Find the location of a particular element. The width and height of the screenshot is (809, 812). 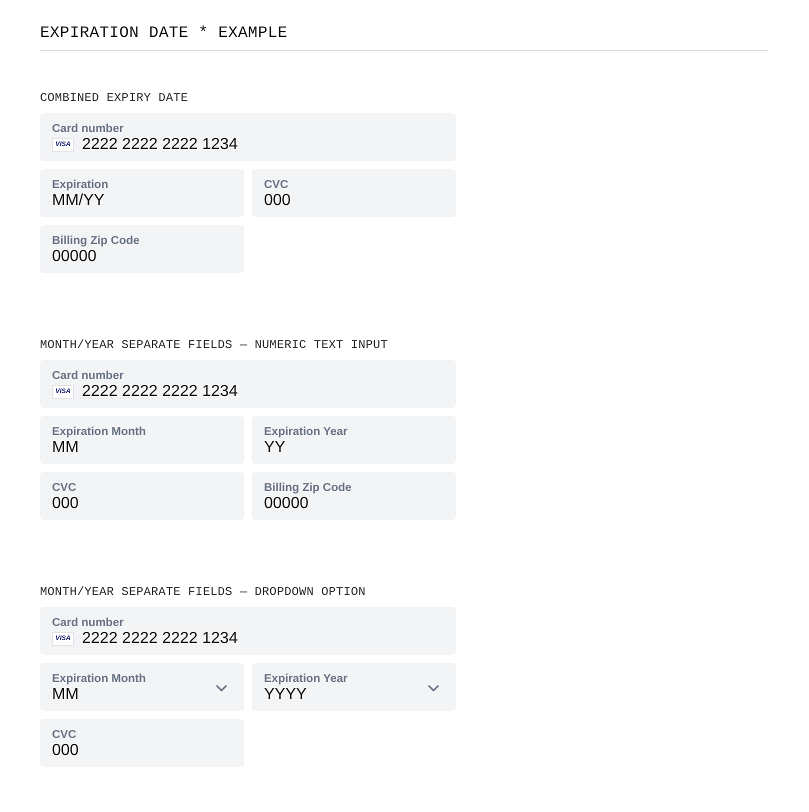

select-field: Expiration Month MM is located at coordinates (142, 687).